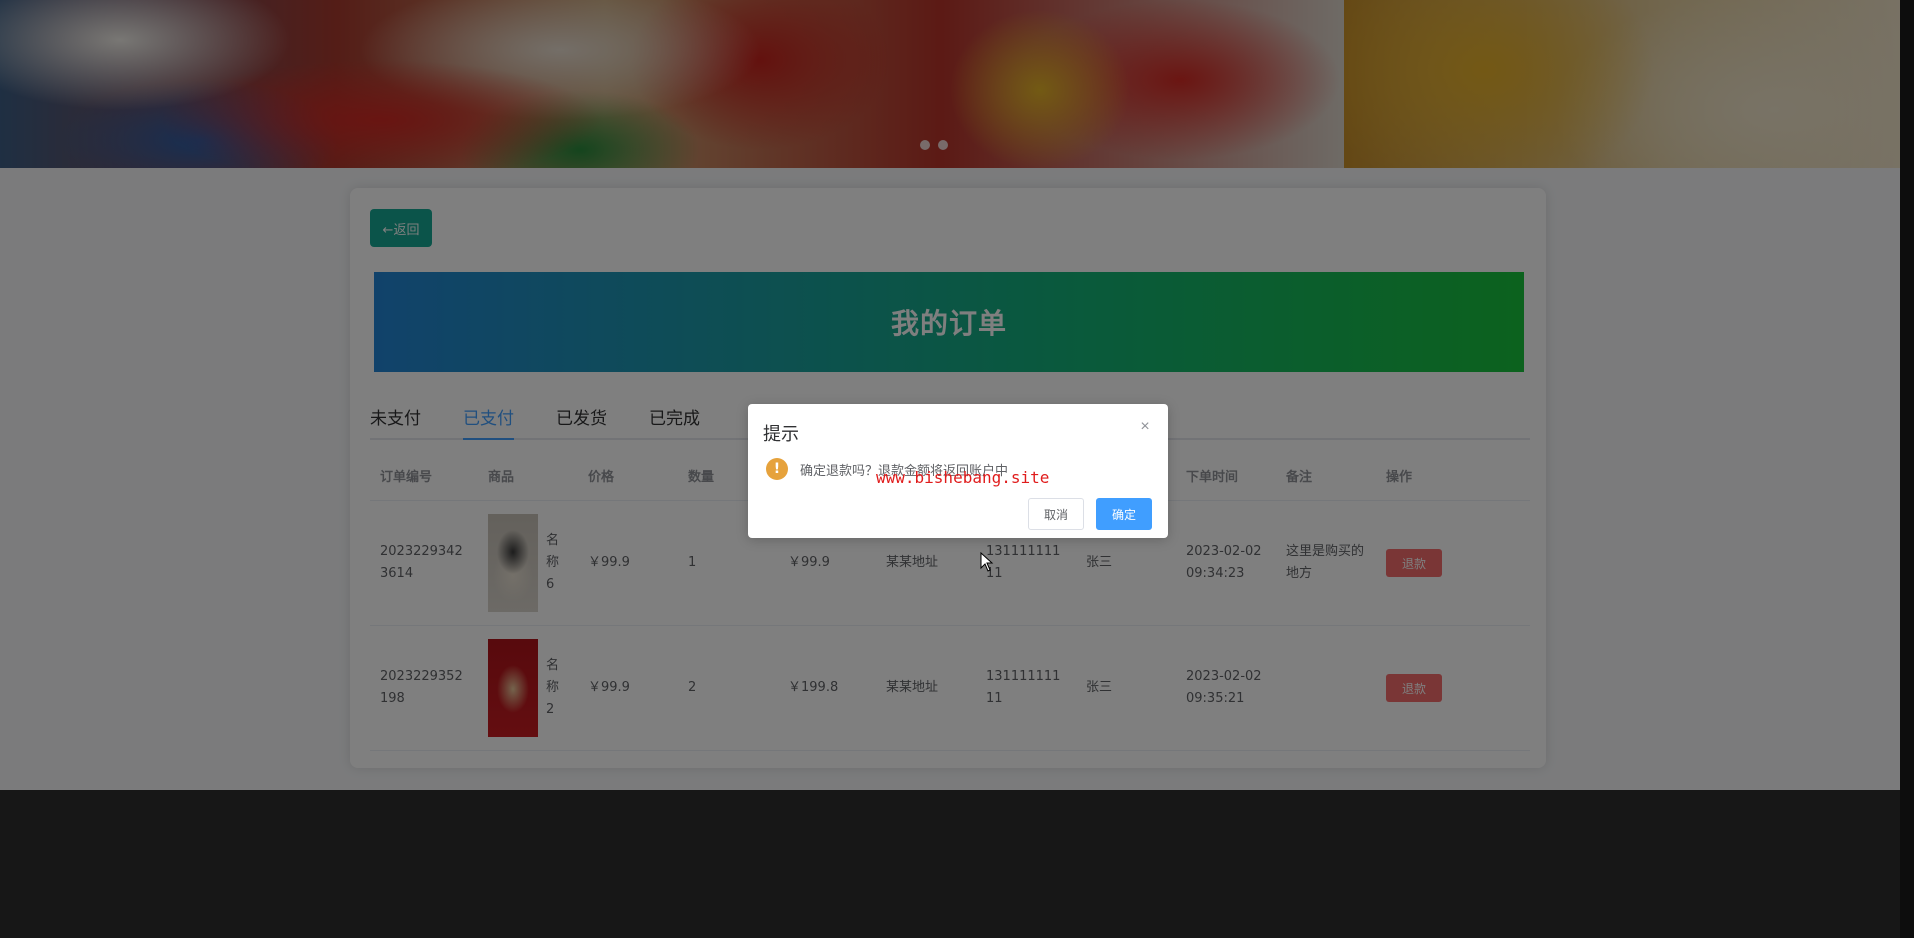 The width and height of the screenshot is (1914, 938). I want to click on mouse-cursor-icon, so click(987, 562).